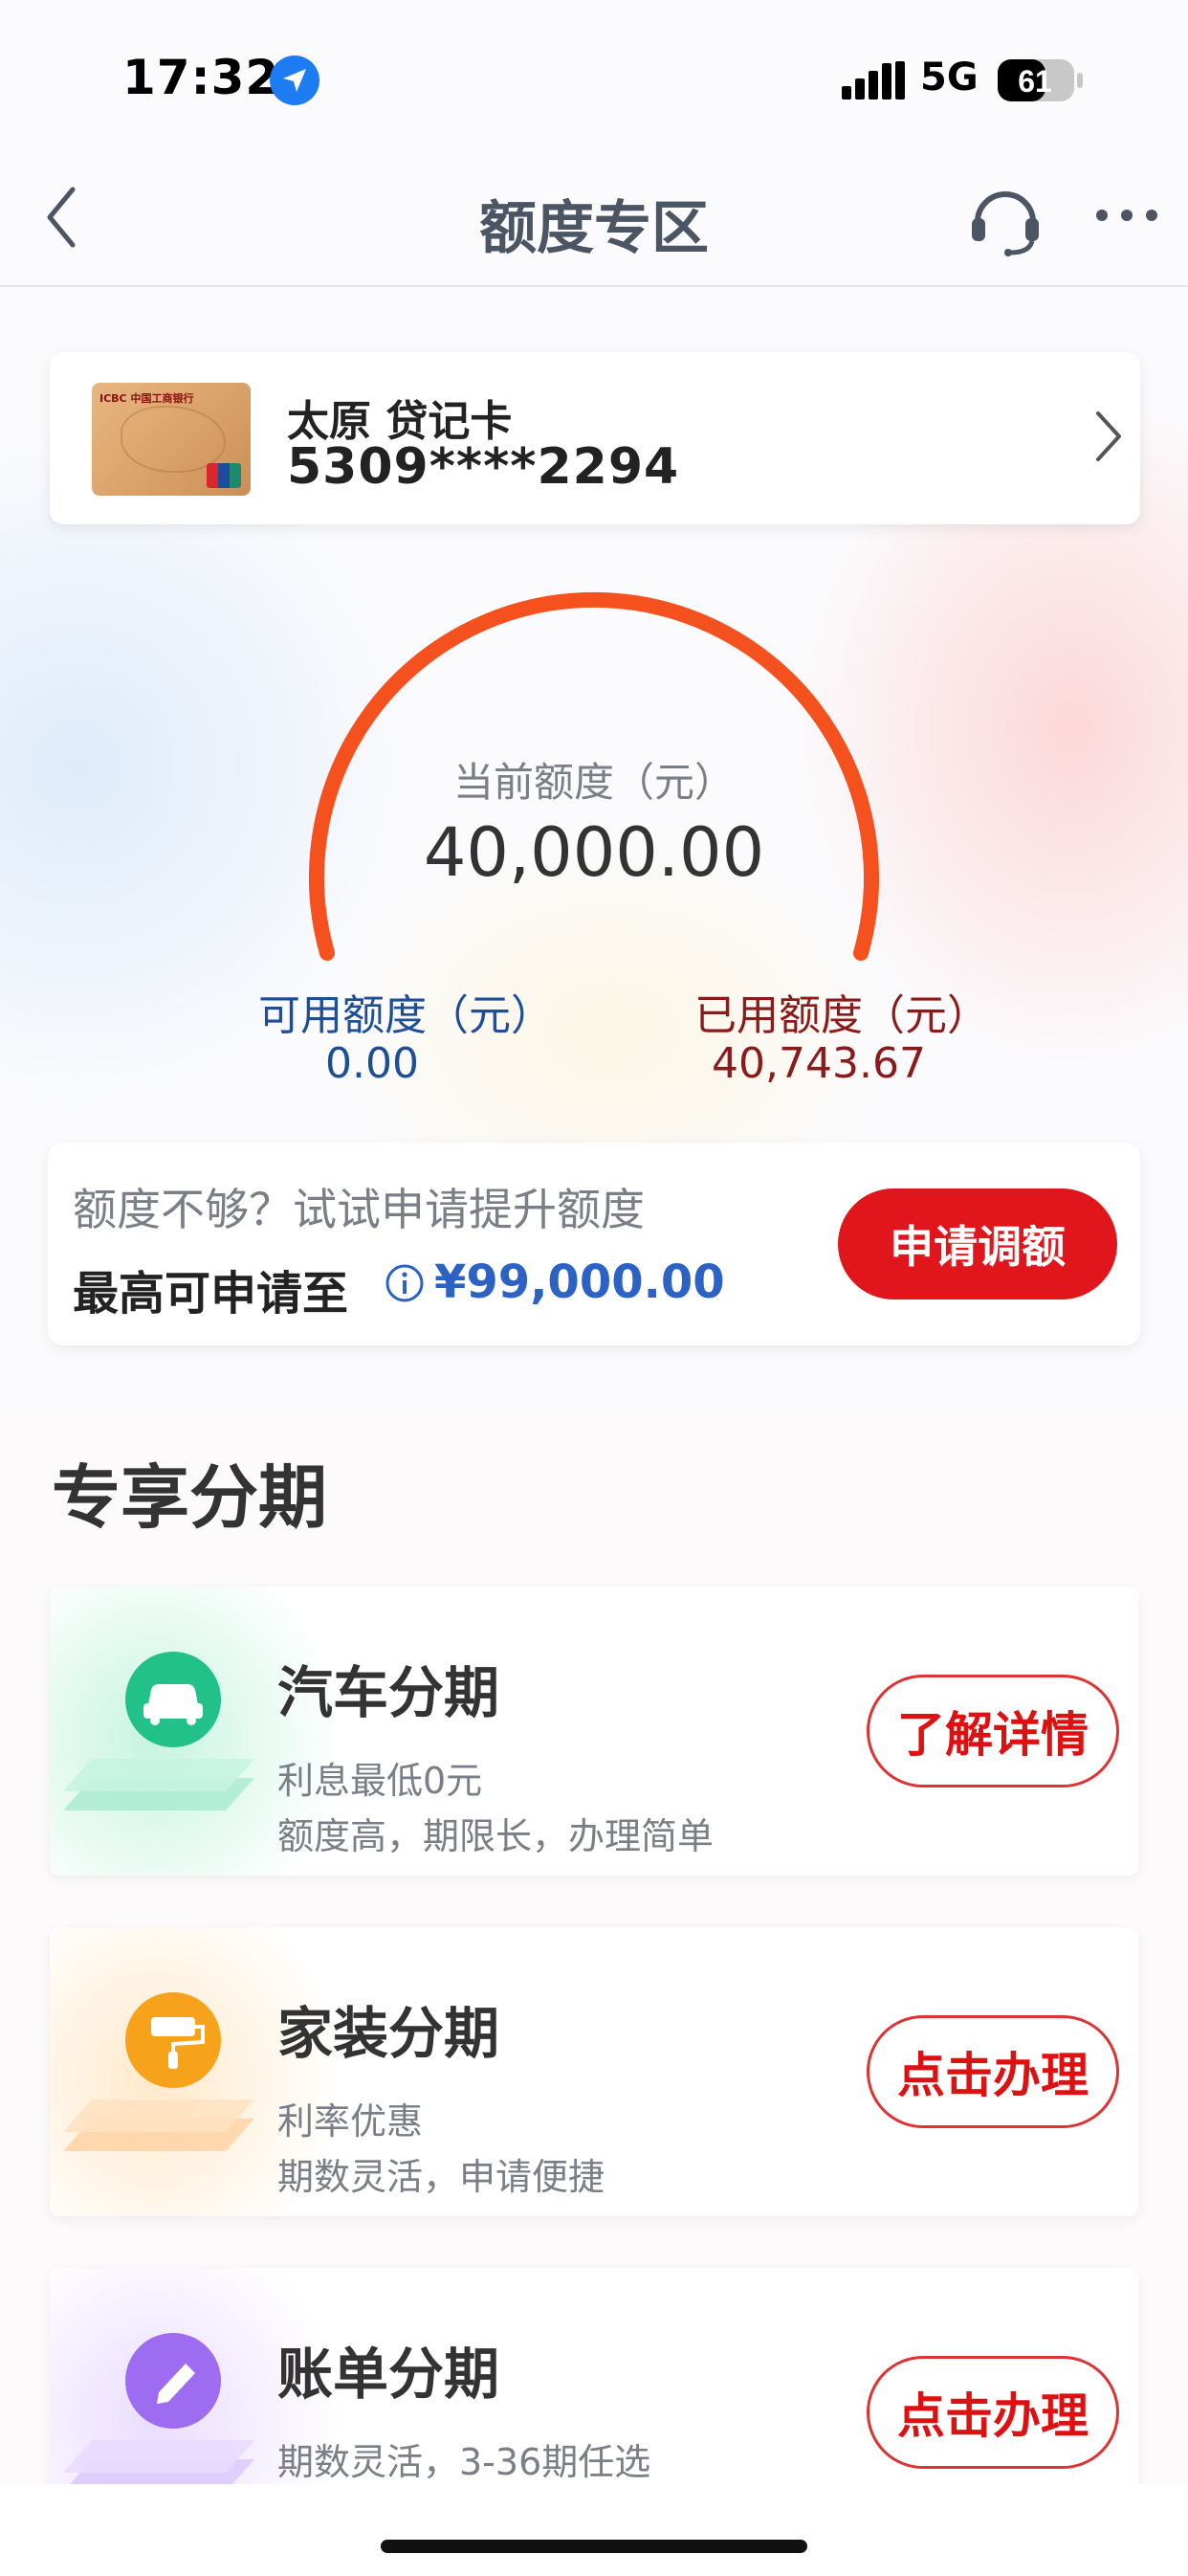 Image resolution: width=1188 pixels, height=2576 pixels. What do you see at coordinates (594, 1731) in the screenshot?
I see `installment-card-car: 汽车分期 利息最低0元 额度高，期限长，办理简单 了解详情` at bounding box center [594, 1731].